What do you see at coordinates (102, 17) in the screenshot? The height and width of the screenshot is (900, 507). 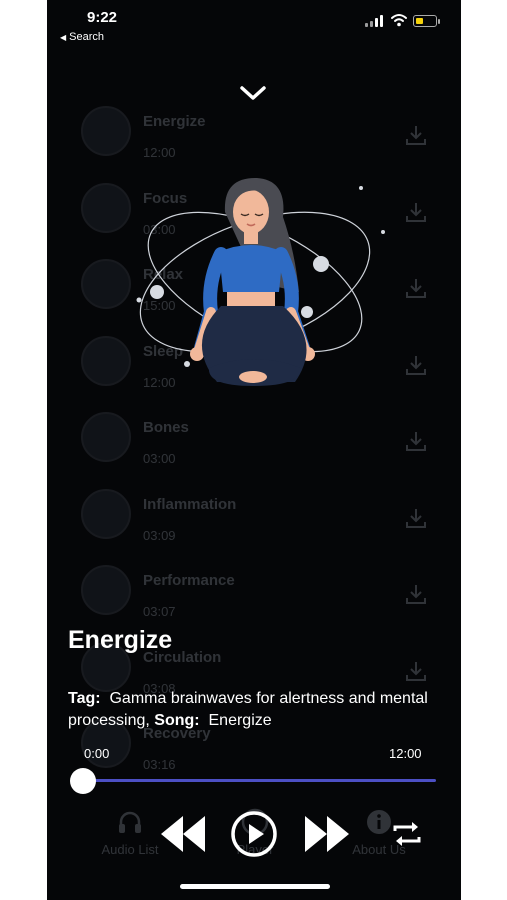 I see `status-time: 9:22` at bounding box center [102, 17].